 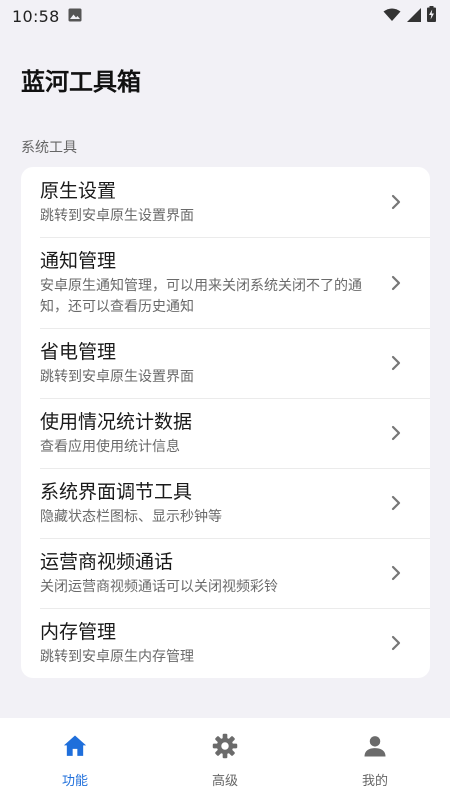 I want to click on tab-label: 功能, so click(x=74, y=781).